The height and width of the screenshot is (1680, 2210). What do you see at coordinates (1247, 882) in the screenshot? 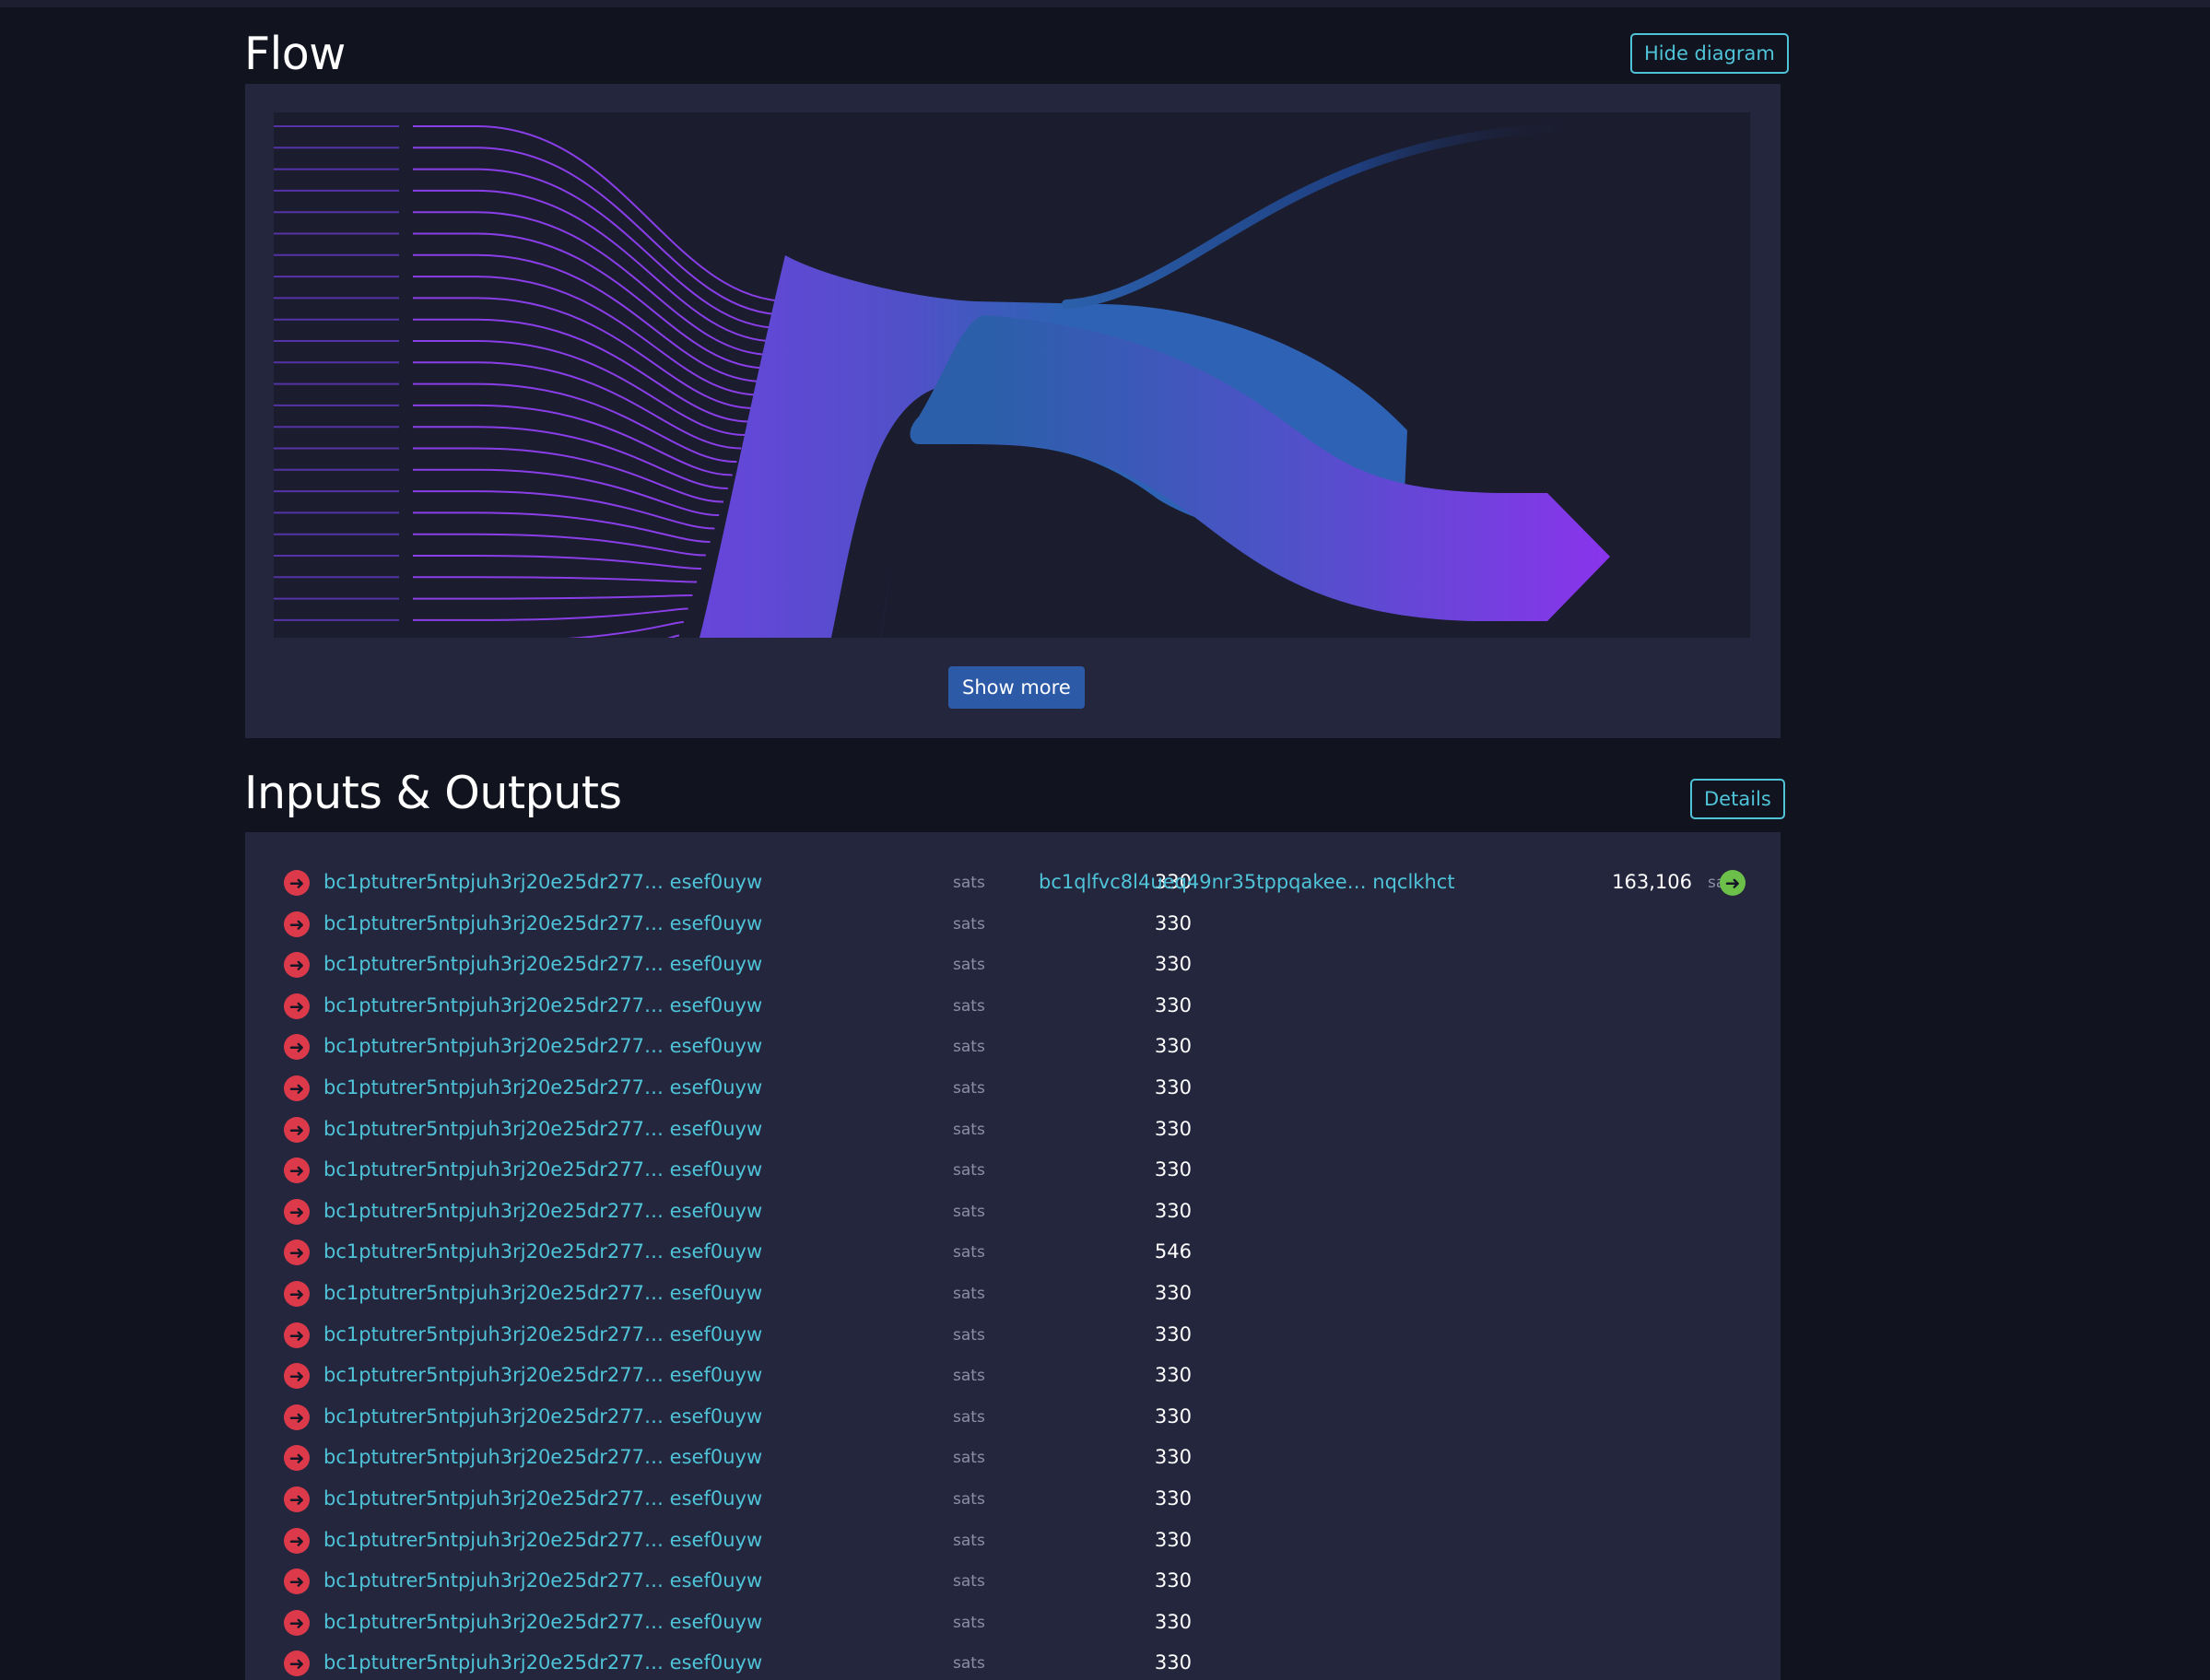
I see `output-address-link: bc1qlfvc8l4ueq49nr35tppqakee… nqclkhct` at bounding box center [1247, 882].